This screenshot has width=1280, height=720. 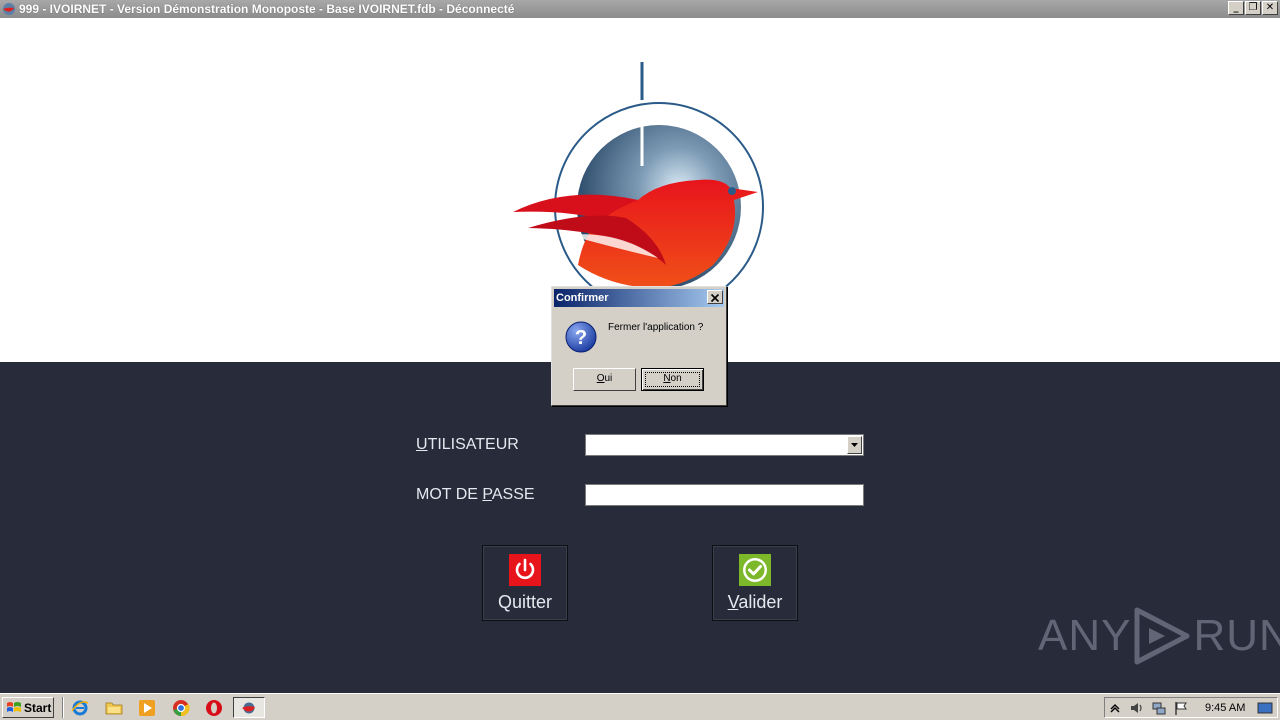 I want to click on taskbar-ivoirnet-app, so click(x=249, y=707).